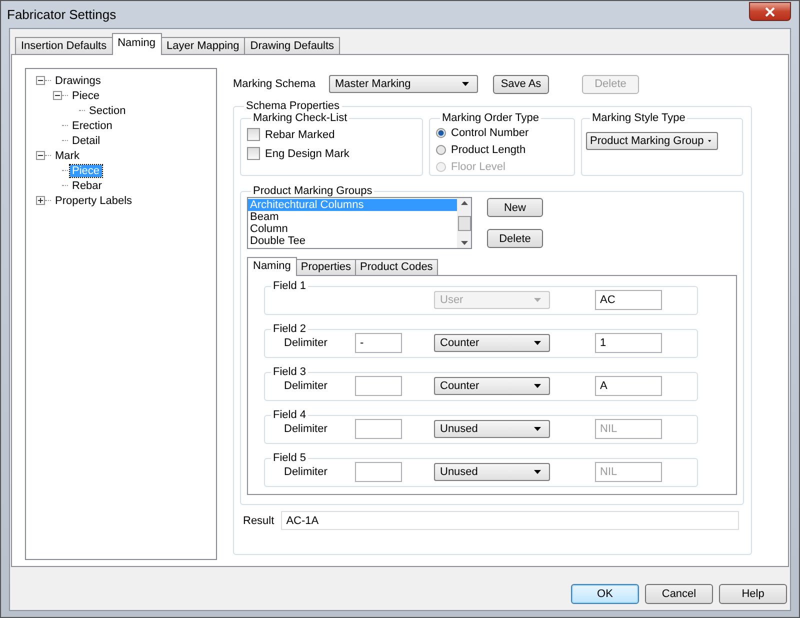  Describe the element at coordinates (652, 141) in the screenshot. I see `style-type-dropdown: Product Marking Group` at that location.